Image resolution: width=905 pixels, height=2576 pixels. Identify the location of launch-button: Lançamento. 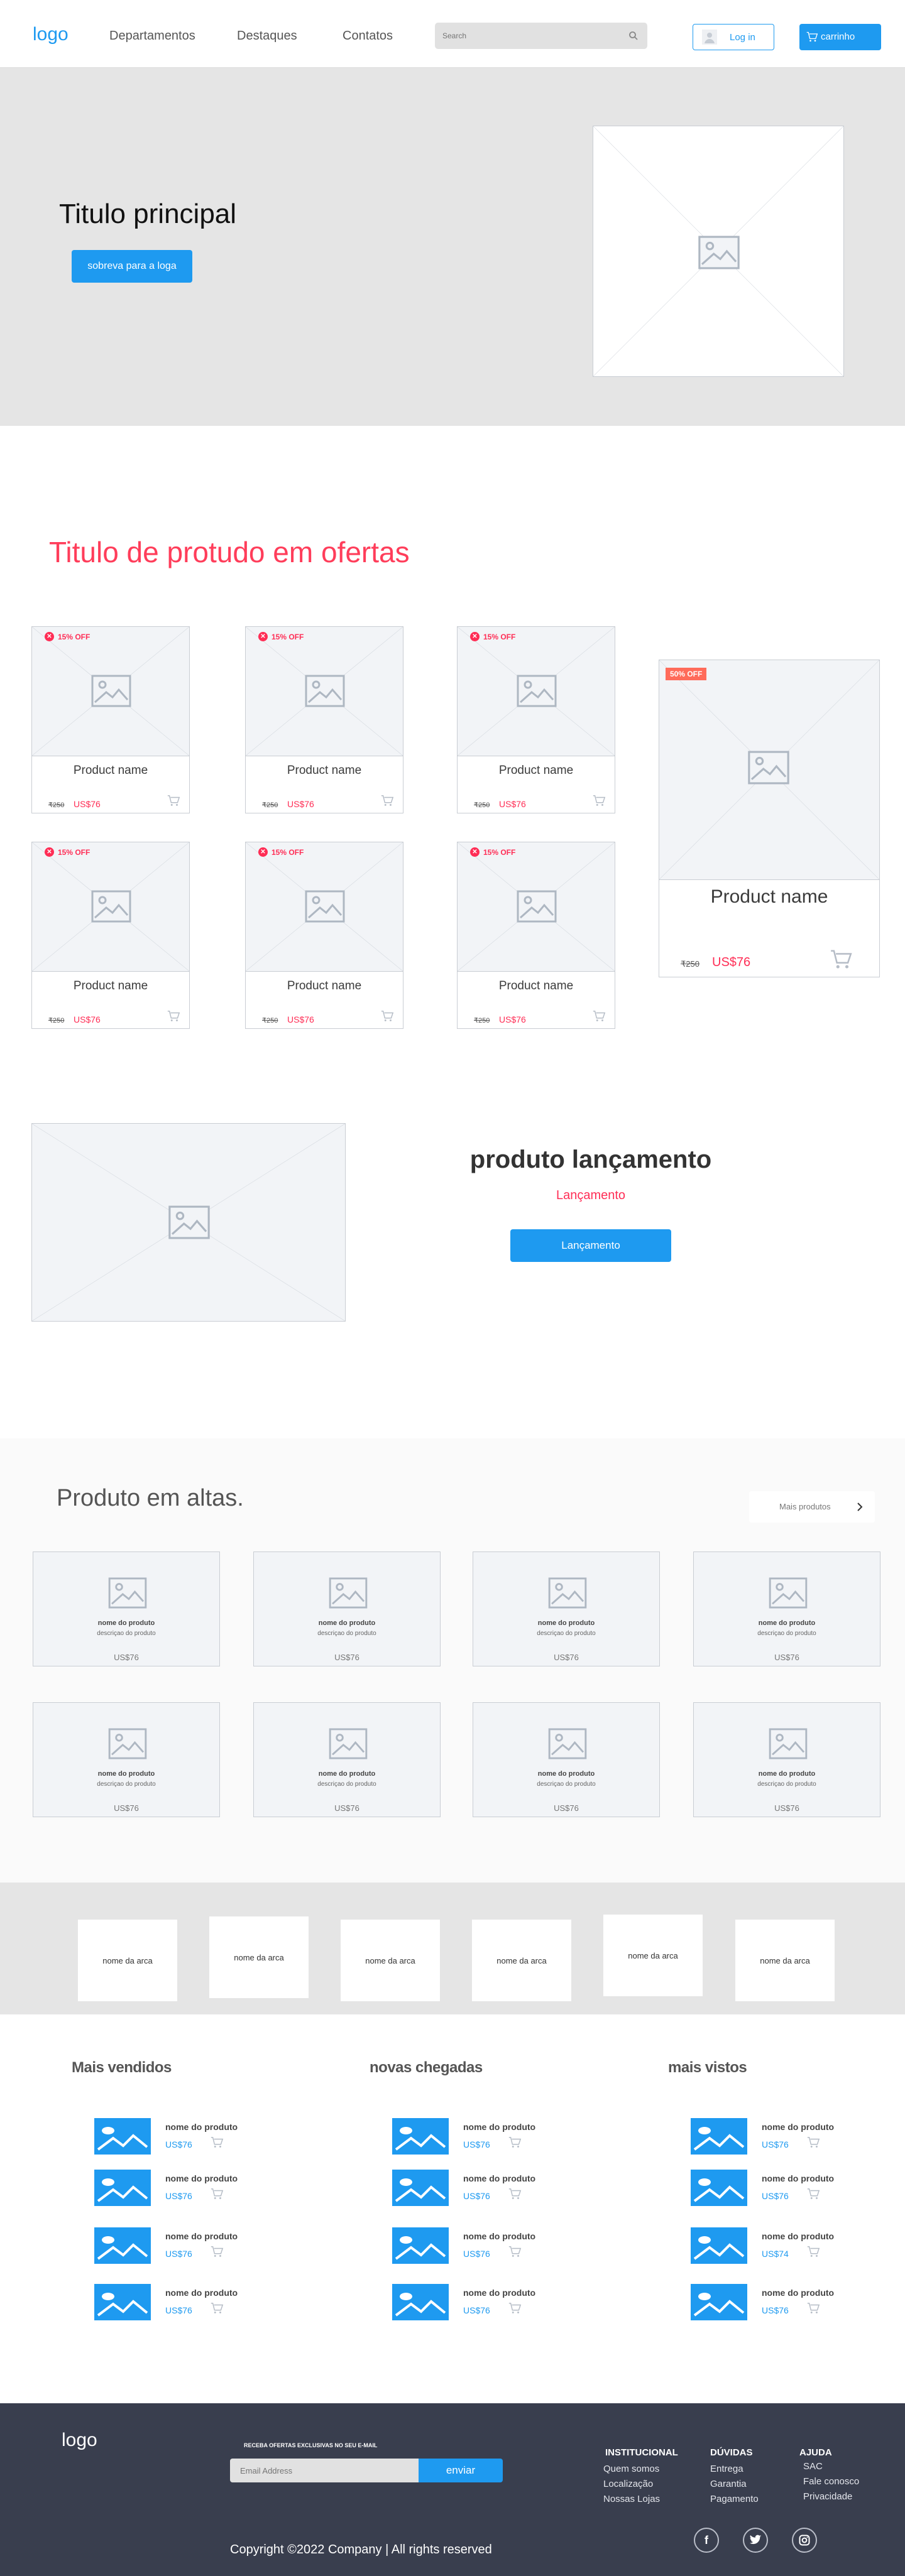
(590, 1245).